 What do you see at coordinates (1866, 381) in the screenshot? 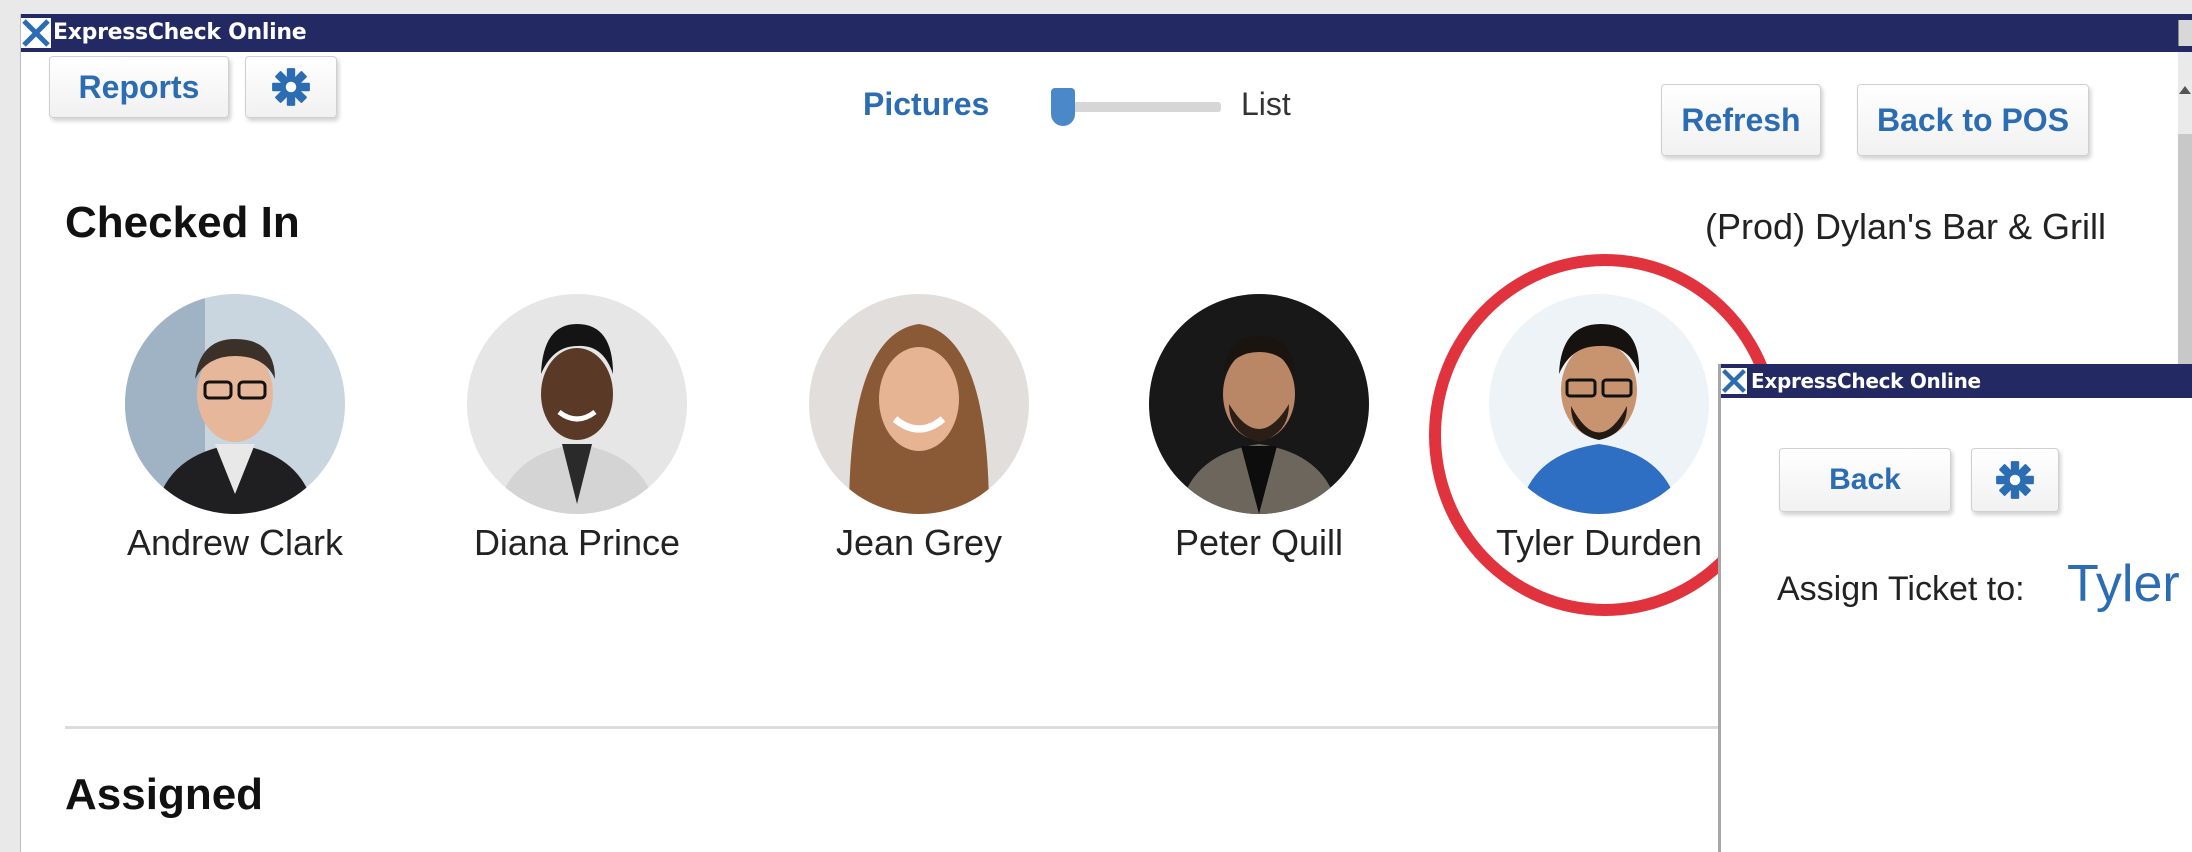
I see `popup-title: ExpressCheck Online` at bounding box center [1866, 381].